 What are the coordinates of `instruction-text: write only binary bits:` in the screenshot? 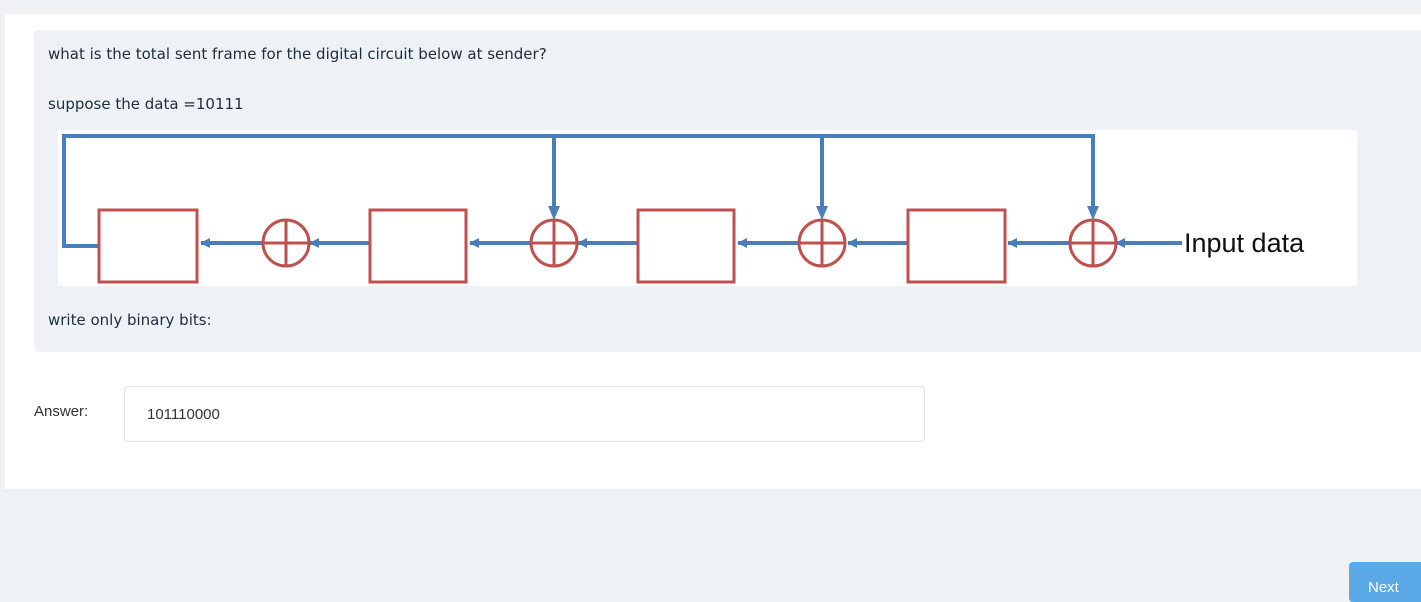 It's located at (130, 320).